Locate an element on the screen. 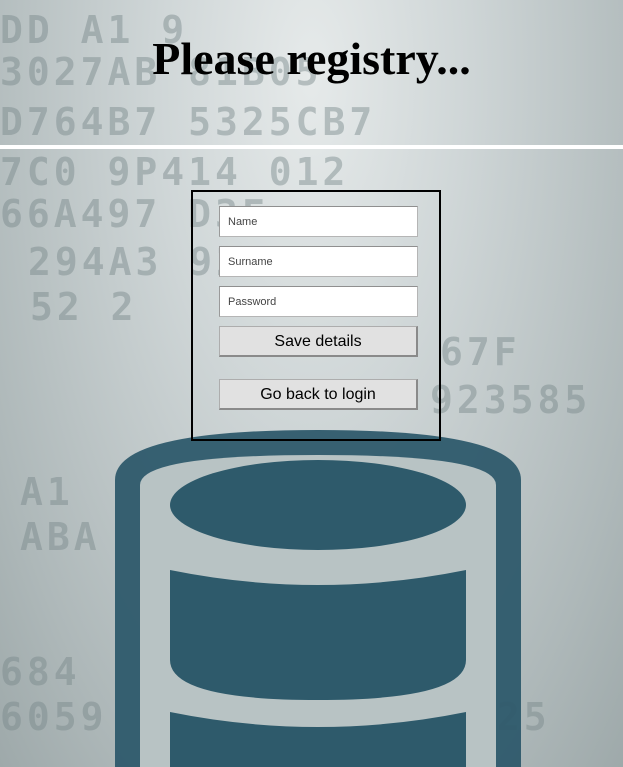 This screenshot has height=767, width=623. registration-form: Save details Go back to login is located at coordinates (316, 315).